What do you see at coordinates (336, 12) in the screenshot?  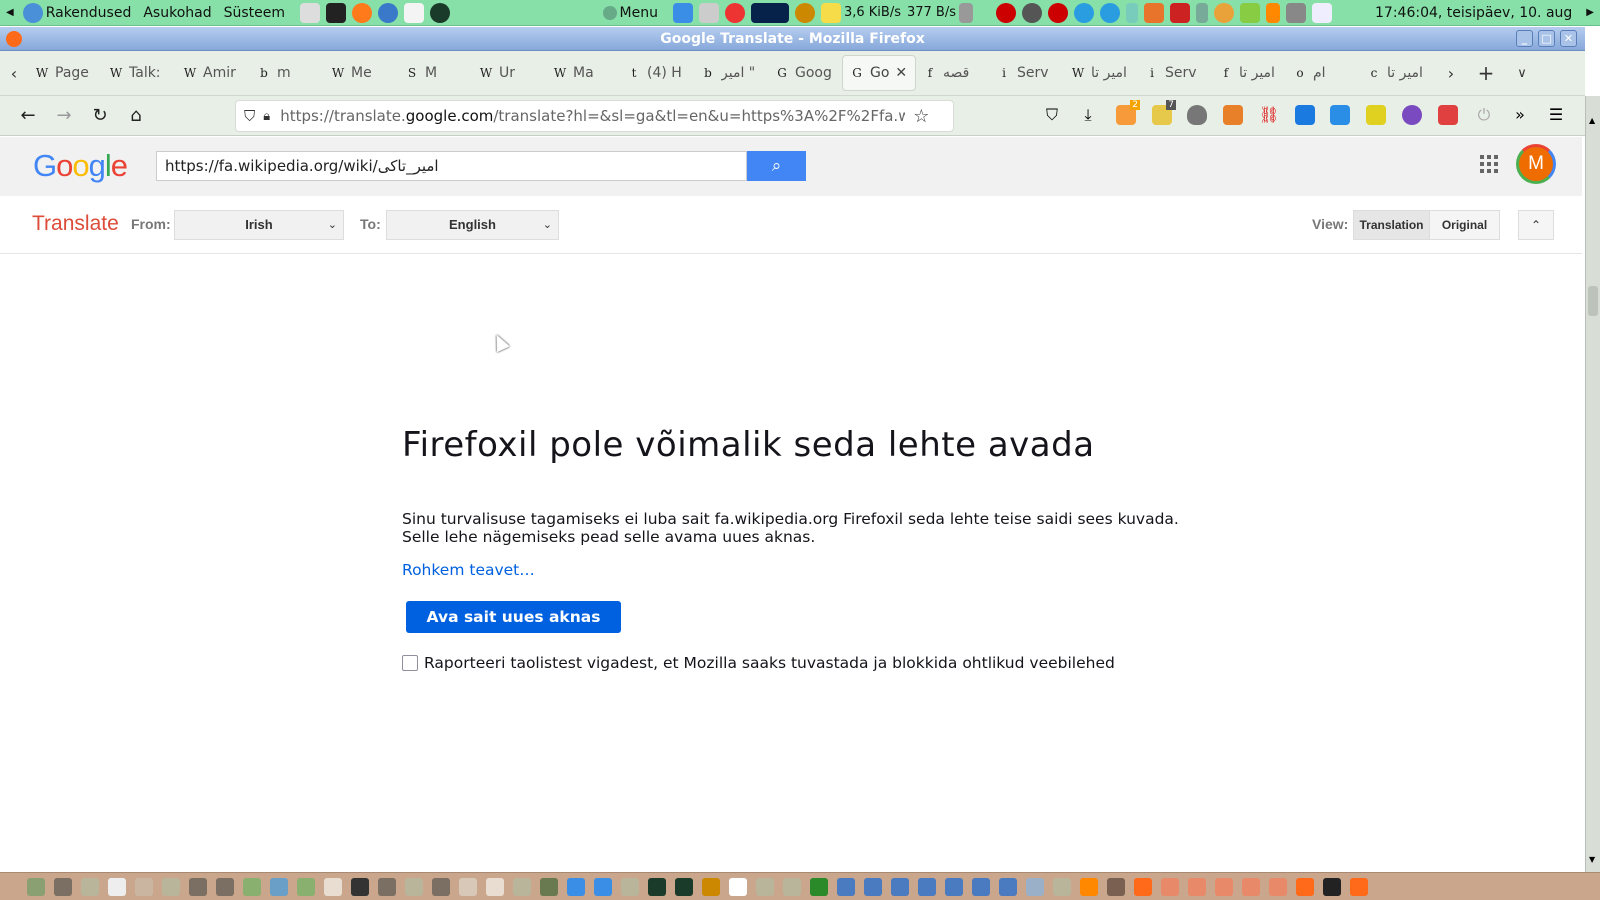 I see `terminal-icon` at bounding box center [336, 12].